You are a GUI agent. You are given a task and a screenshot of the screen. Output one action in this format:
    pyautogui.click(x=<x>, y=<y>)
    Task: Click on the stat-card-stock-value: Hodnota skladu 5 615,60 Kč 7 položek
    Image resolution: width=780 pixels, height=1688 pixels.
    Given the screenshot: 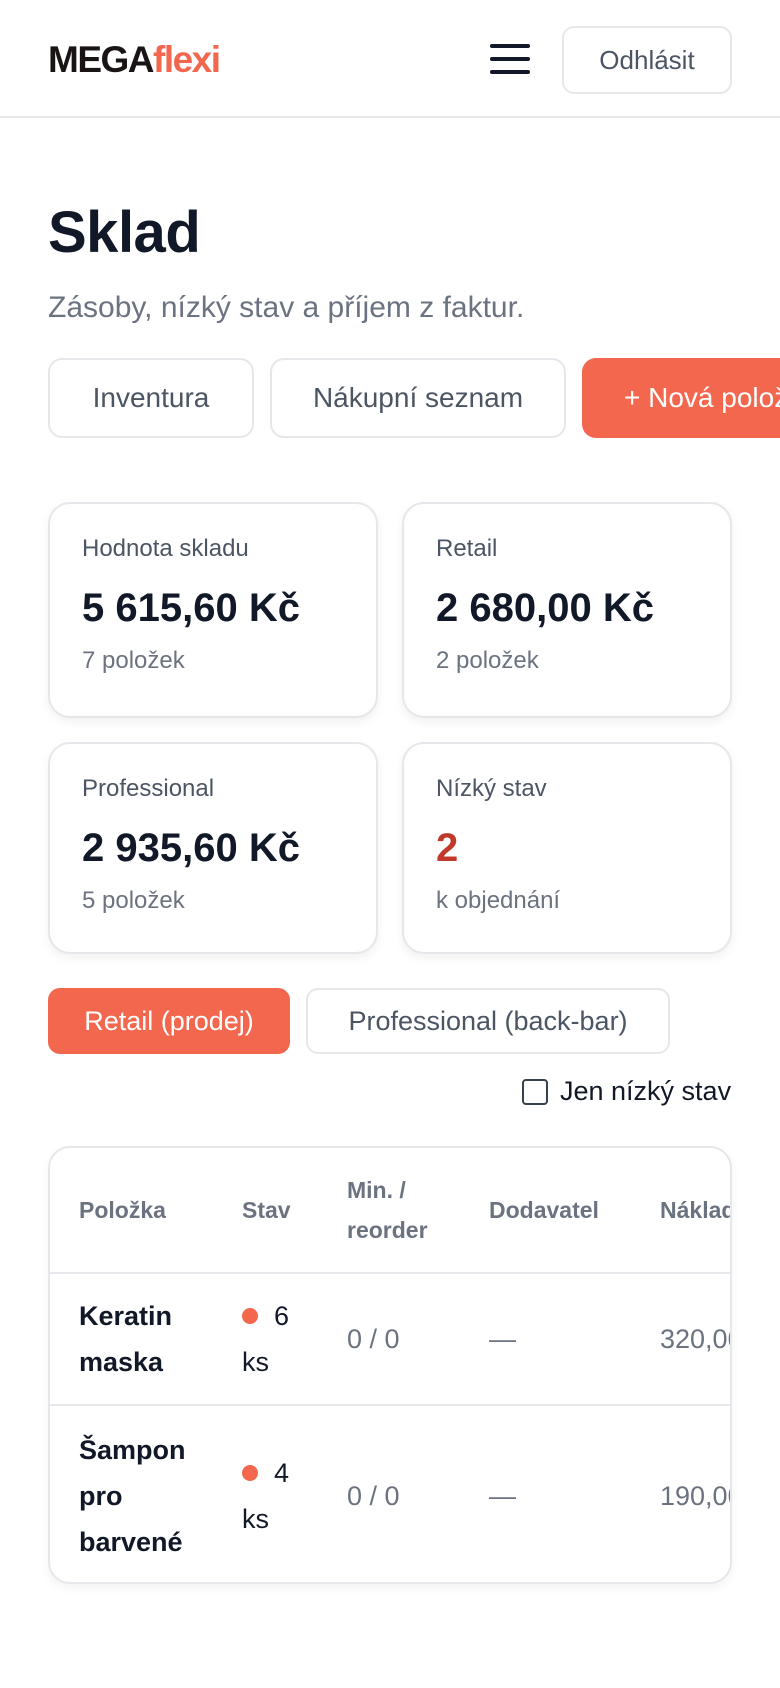 What is the action you would take?
    pyautogui.click(x=213, y=610)
    